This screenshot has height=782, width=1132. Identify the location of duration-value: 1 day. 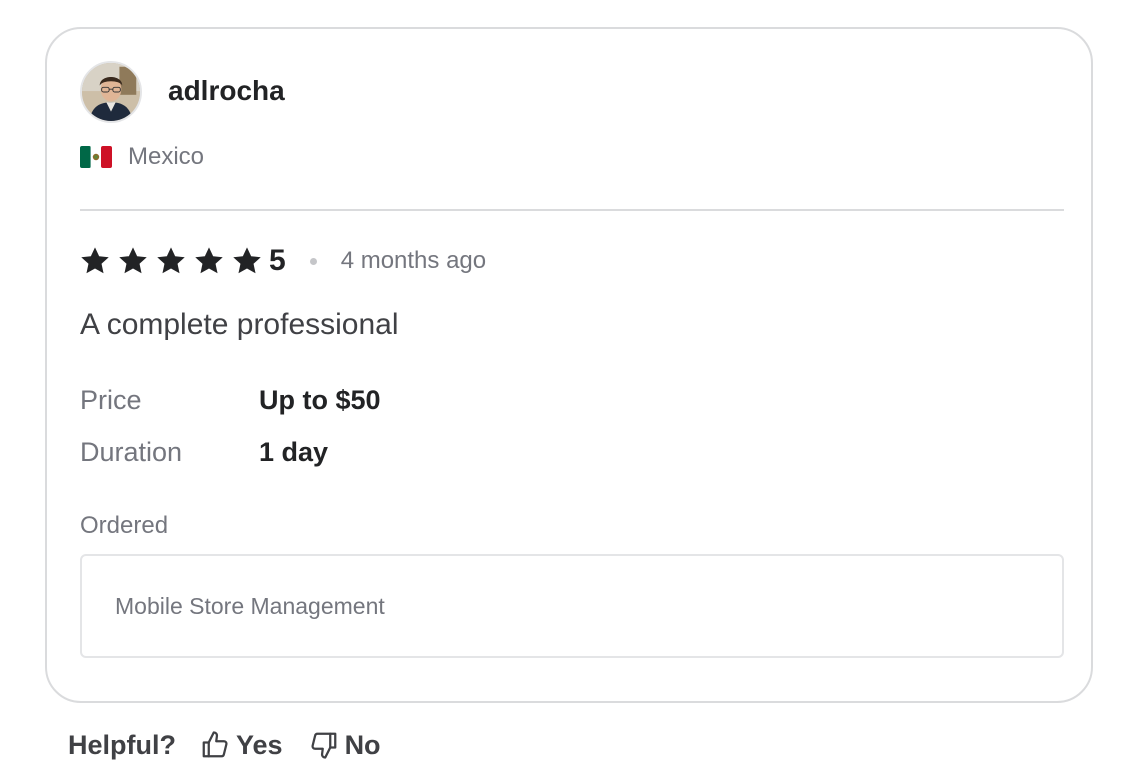
(294, 452).